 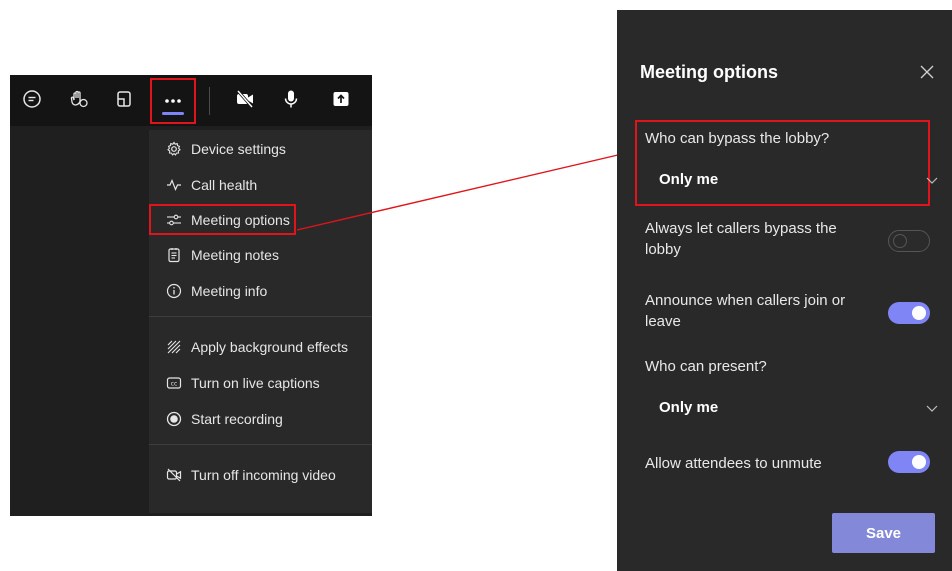 I want to click on menu-item-incoming-video: Turn off incoming video, so click(x=260, y=475).